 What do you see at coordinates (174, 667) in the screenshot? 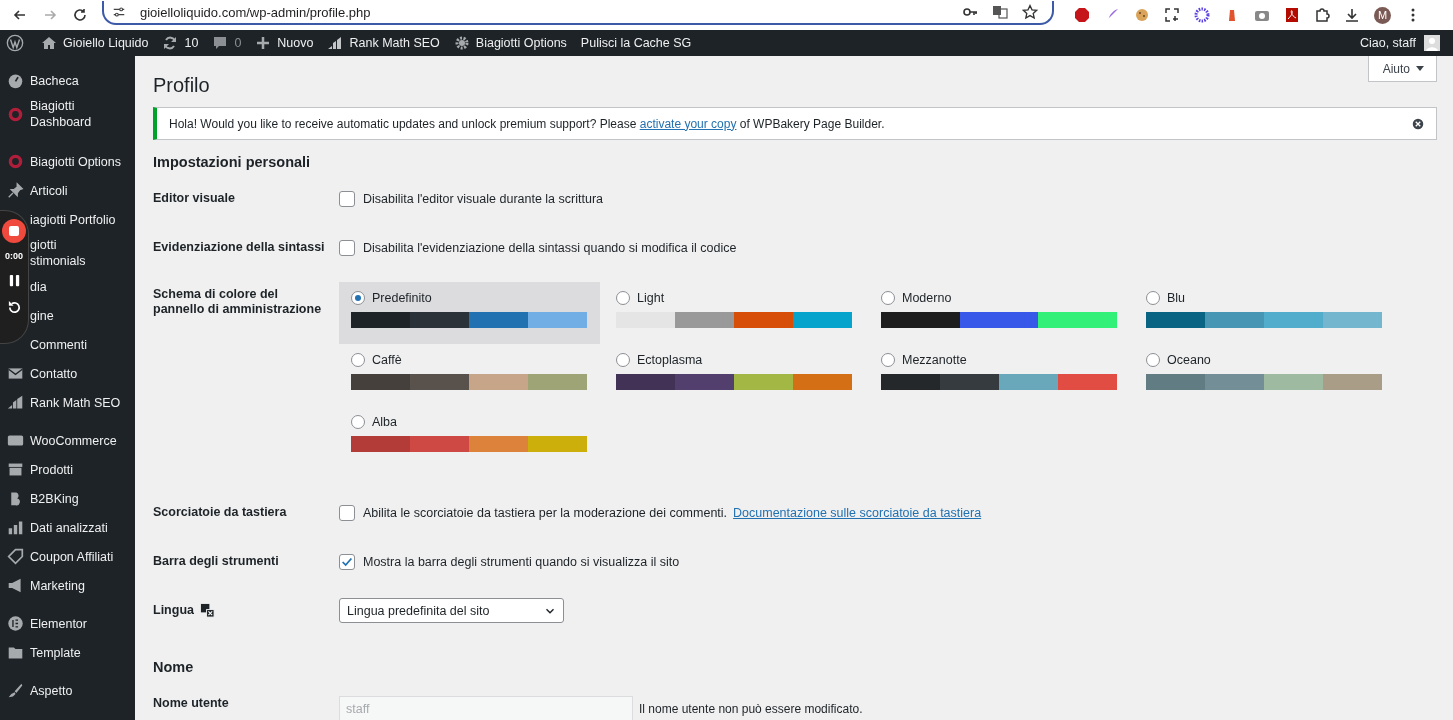
I see `section-heading: Nome` at bounding box center [174, 667].